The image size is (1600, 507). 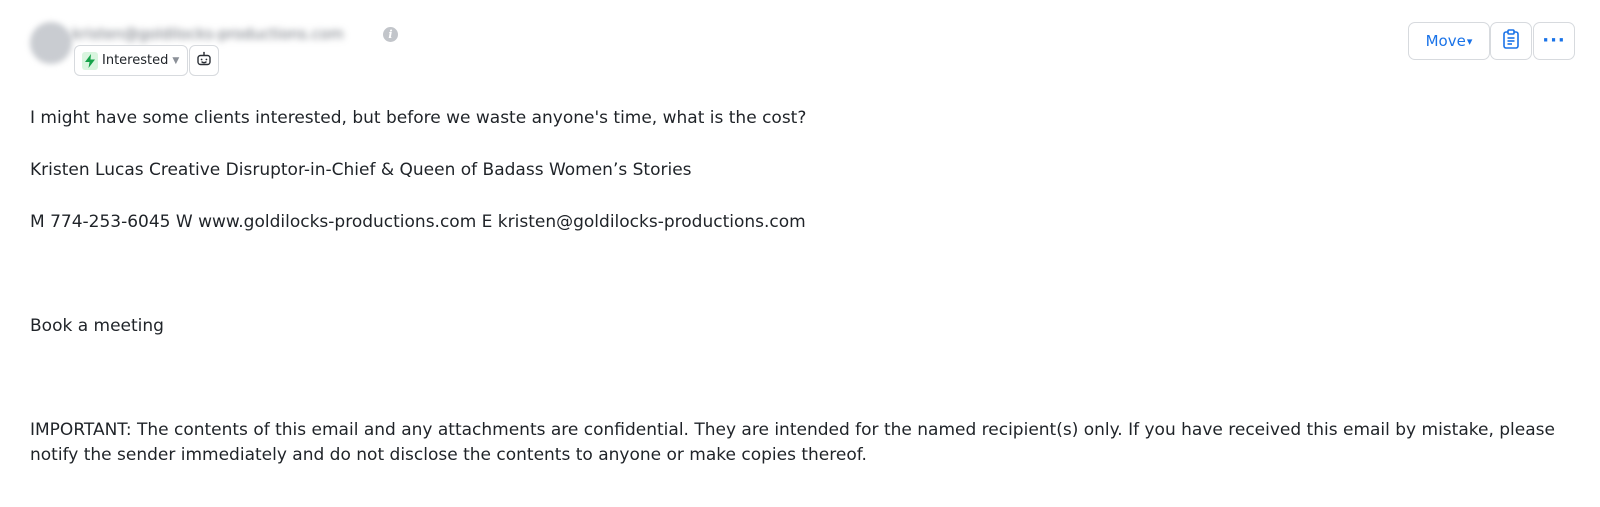 I want to click on move-button: Move ▾, so click(x=1449, y=41).